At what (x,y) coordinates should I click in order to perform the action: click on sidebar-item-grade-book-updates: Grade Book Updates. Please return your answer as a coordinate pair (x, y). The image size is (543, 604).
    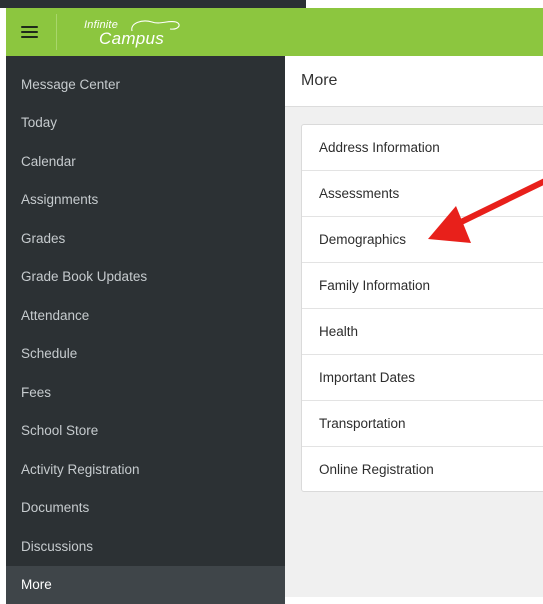
    Looking at the image, I should click on (145, 277).